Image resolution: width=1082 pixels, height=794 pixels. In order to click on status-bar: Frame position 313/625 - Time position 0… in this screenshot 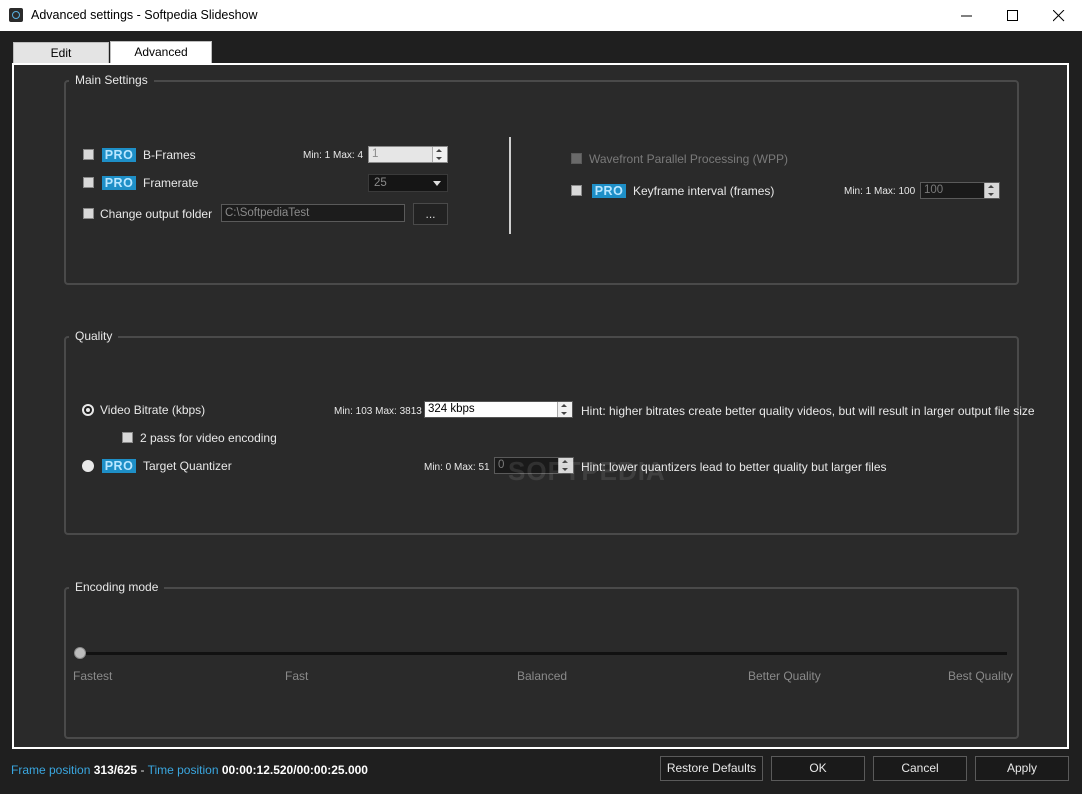, I will do `click(189, 770)`.